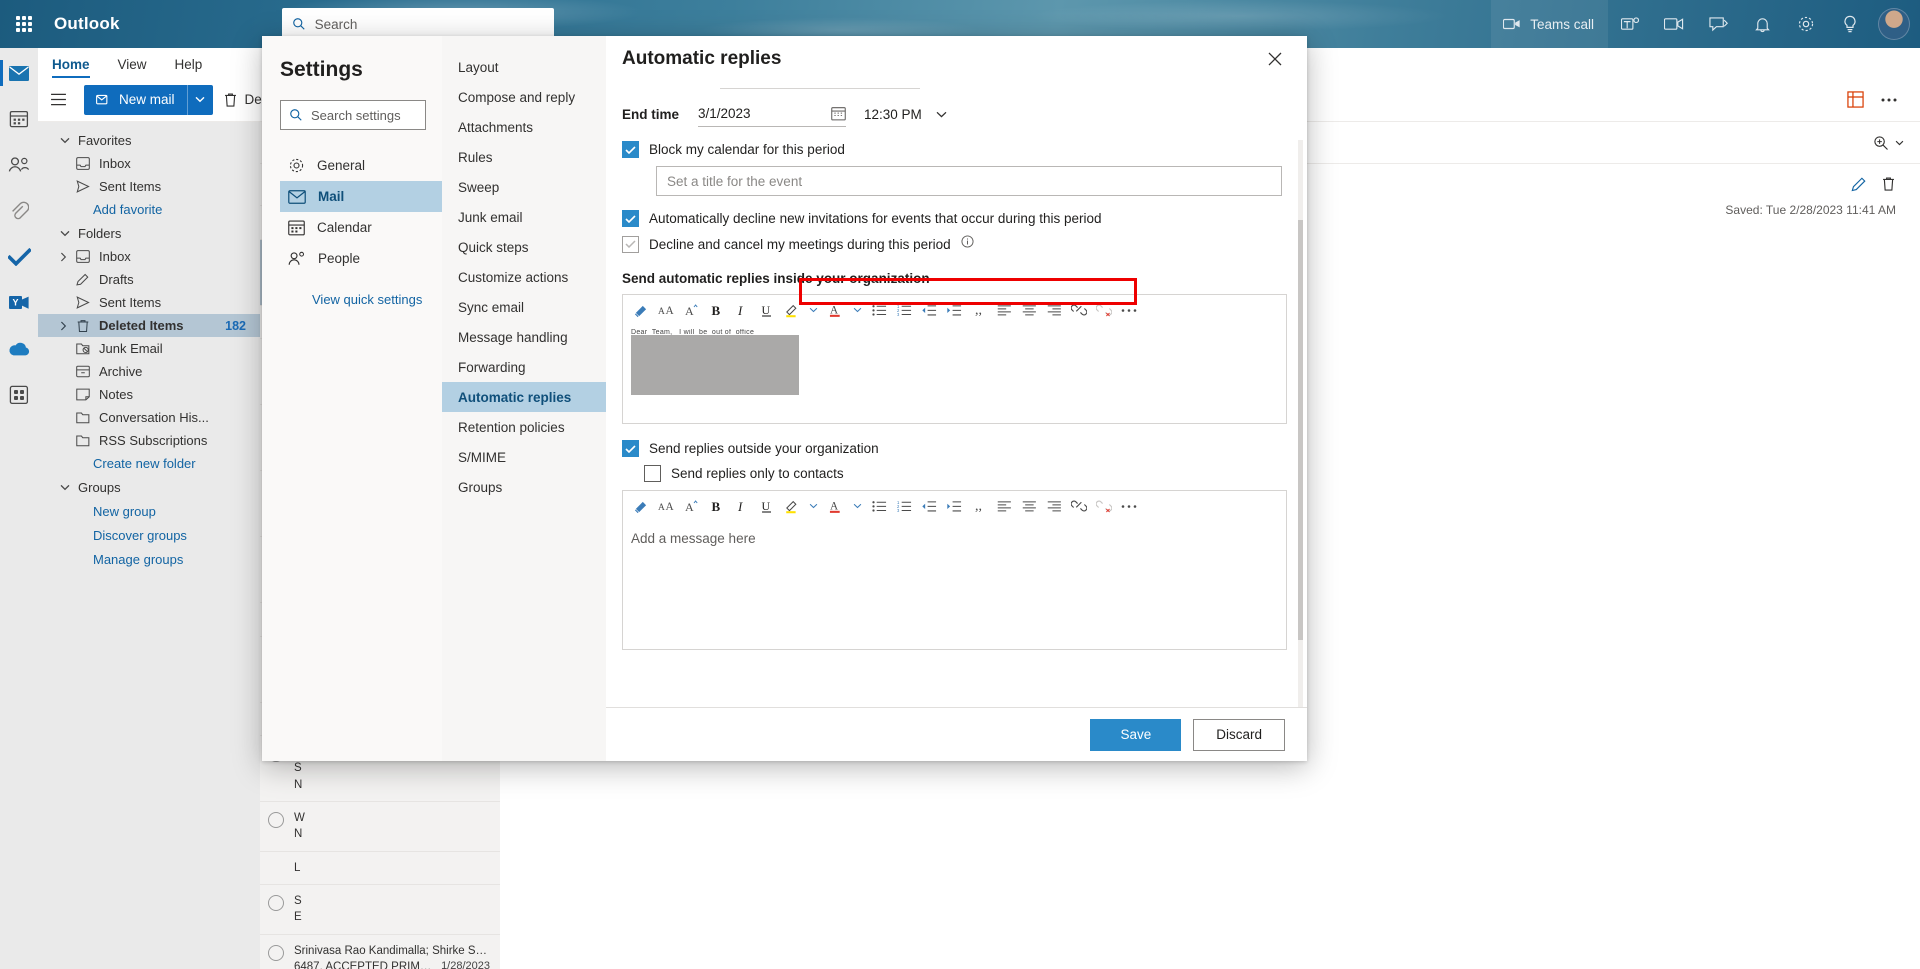 The height and width of the screenshot is (969, 1920). I want to click on manage-groups-link: Manage groups, so click(149, 559).